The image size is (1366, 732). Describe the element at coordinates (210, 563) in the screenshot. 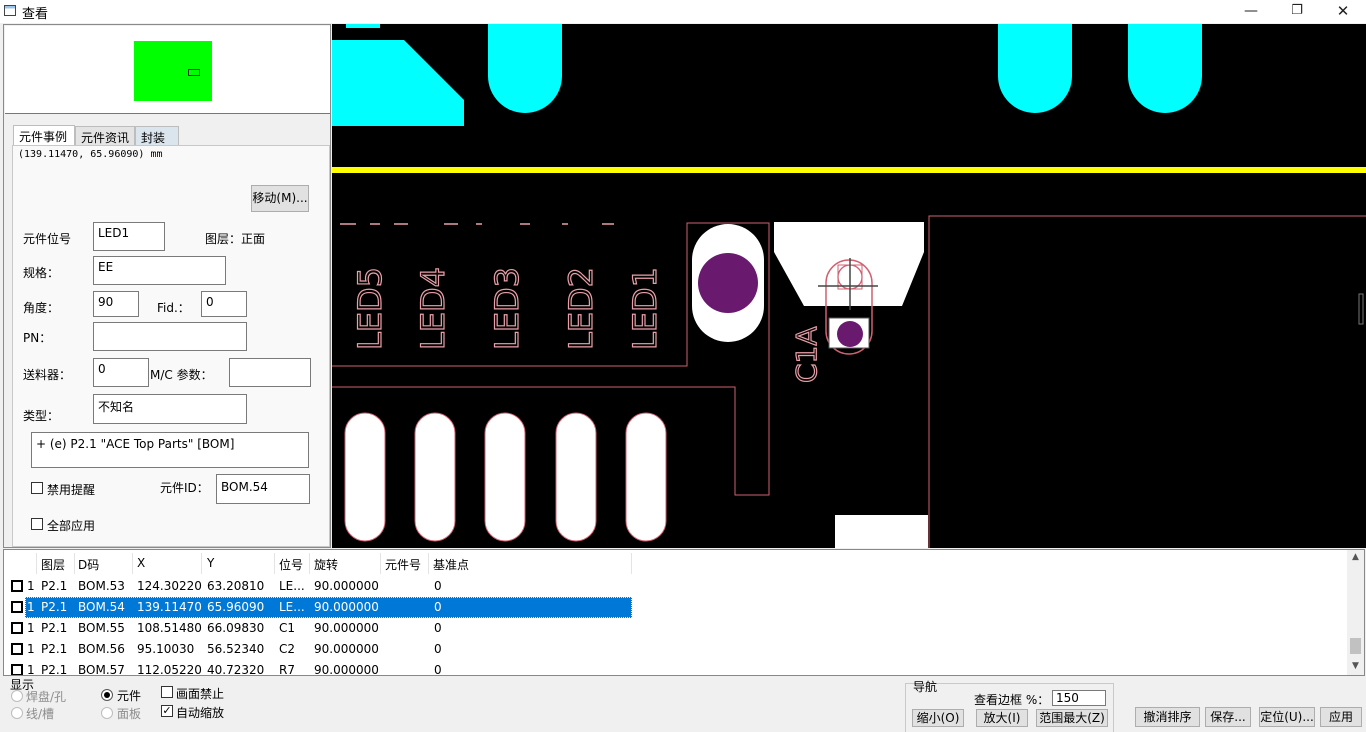

I see `col-y: Y` at that location.